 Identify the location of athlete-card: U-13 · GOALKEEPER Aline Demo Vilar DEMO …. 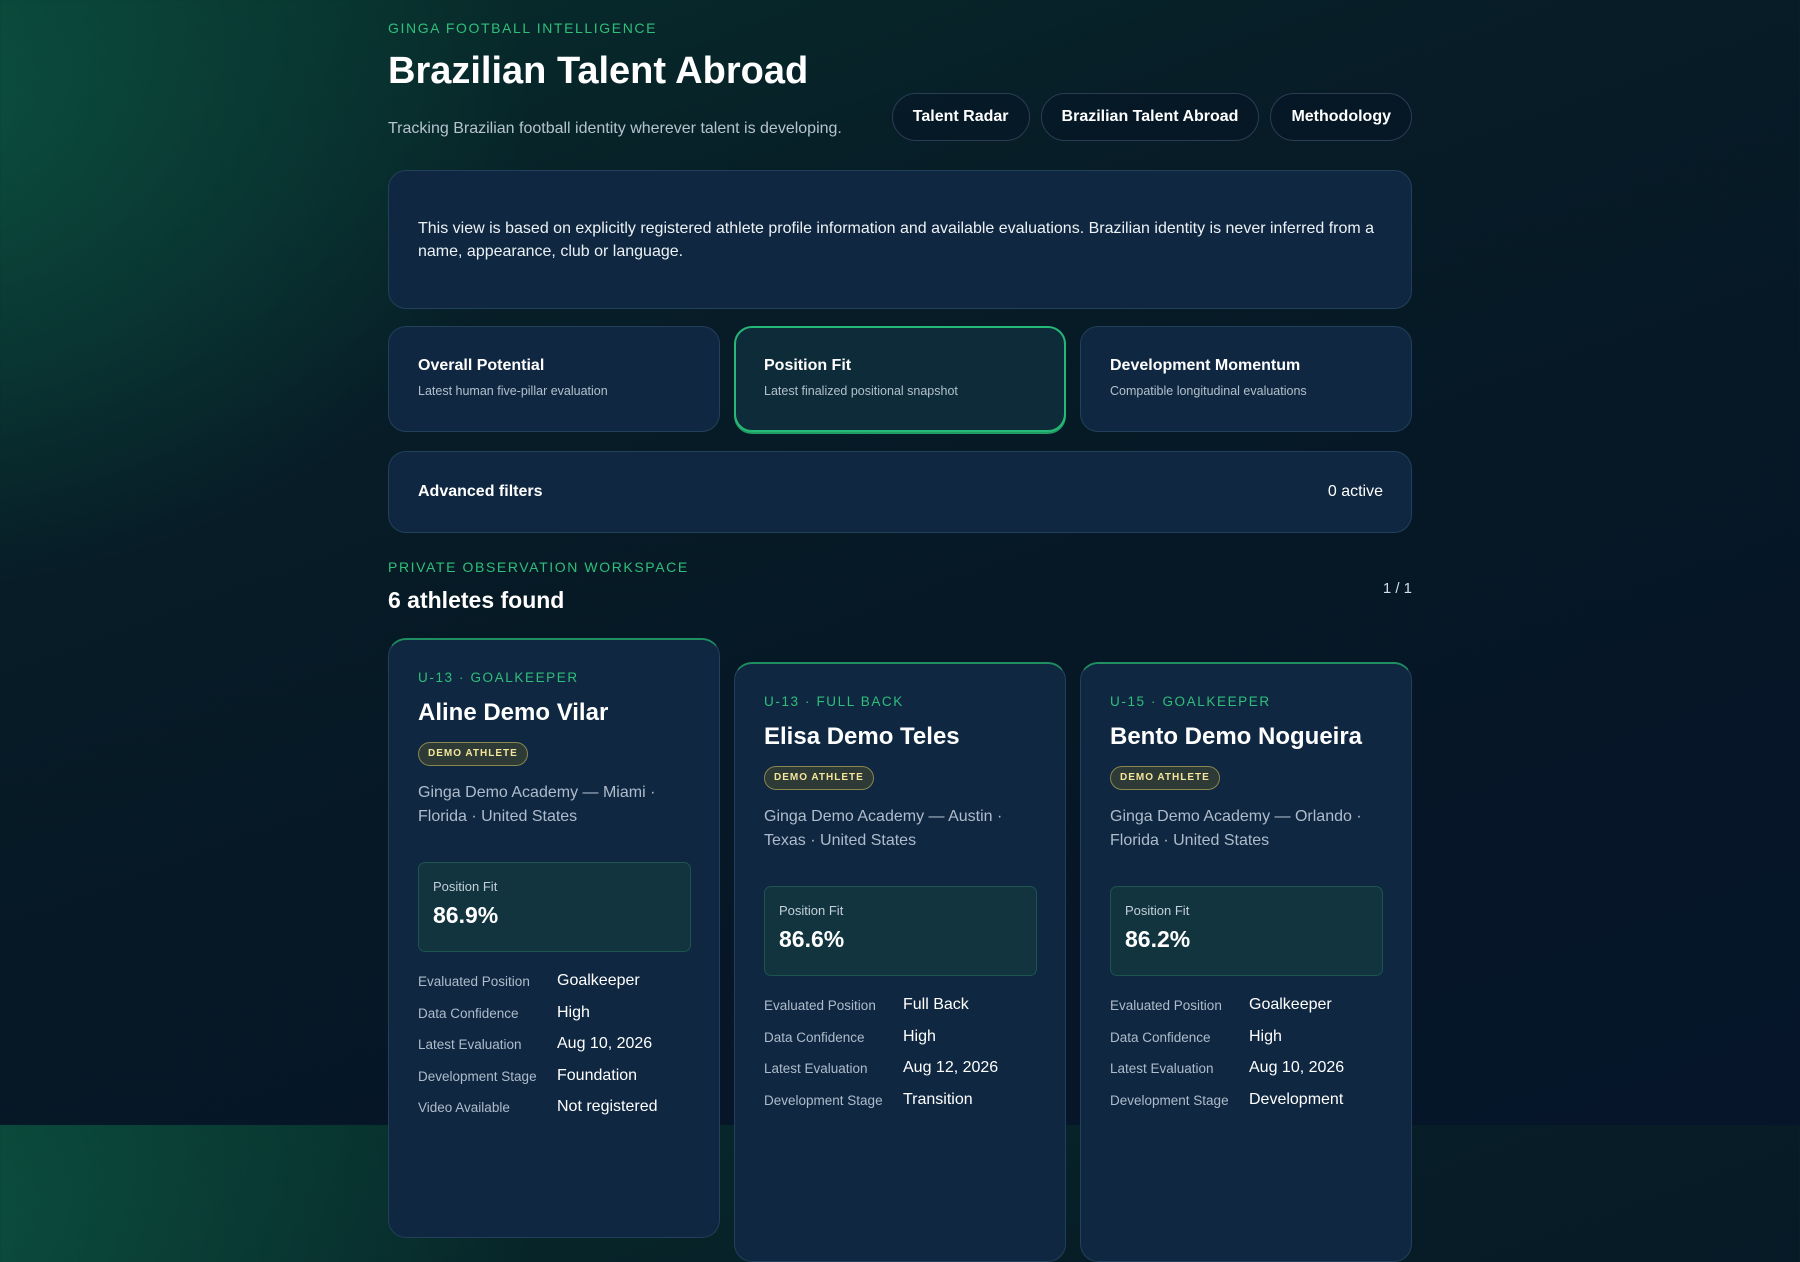
(554, 938).